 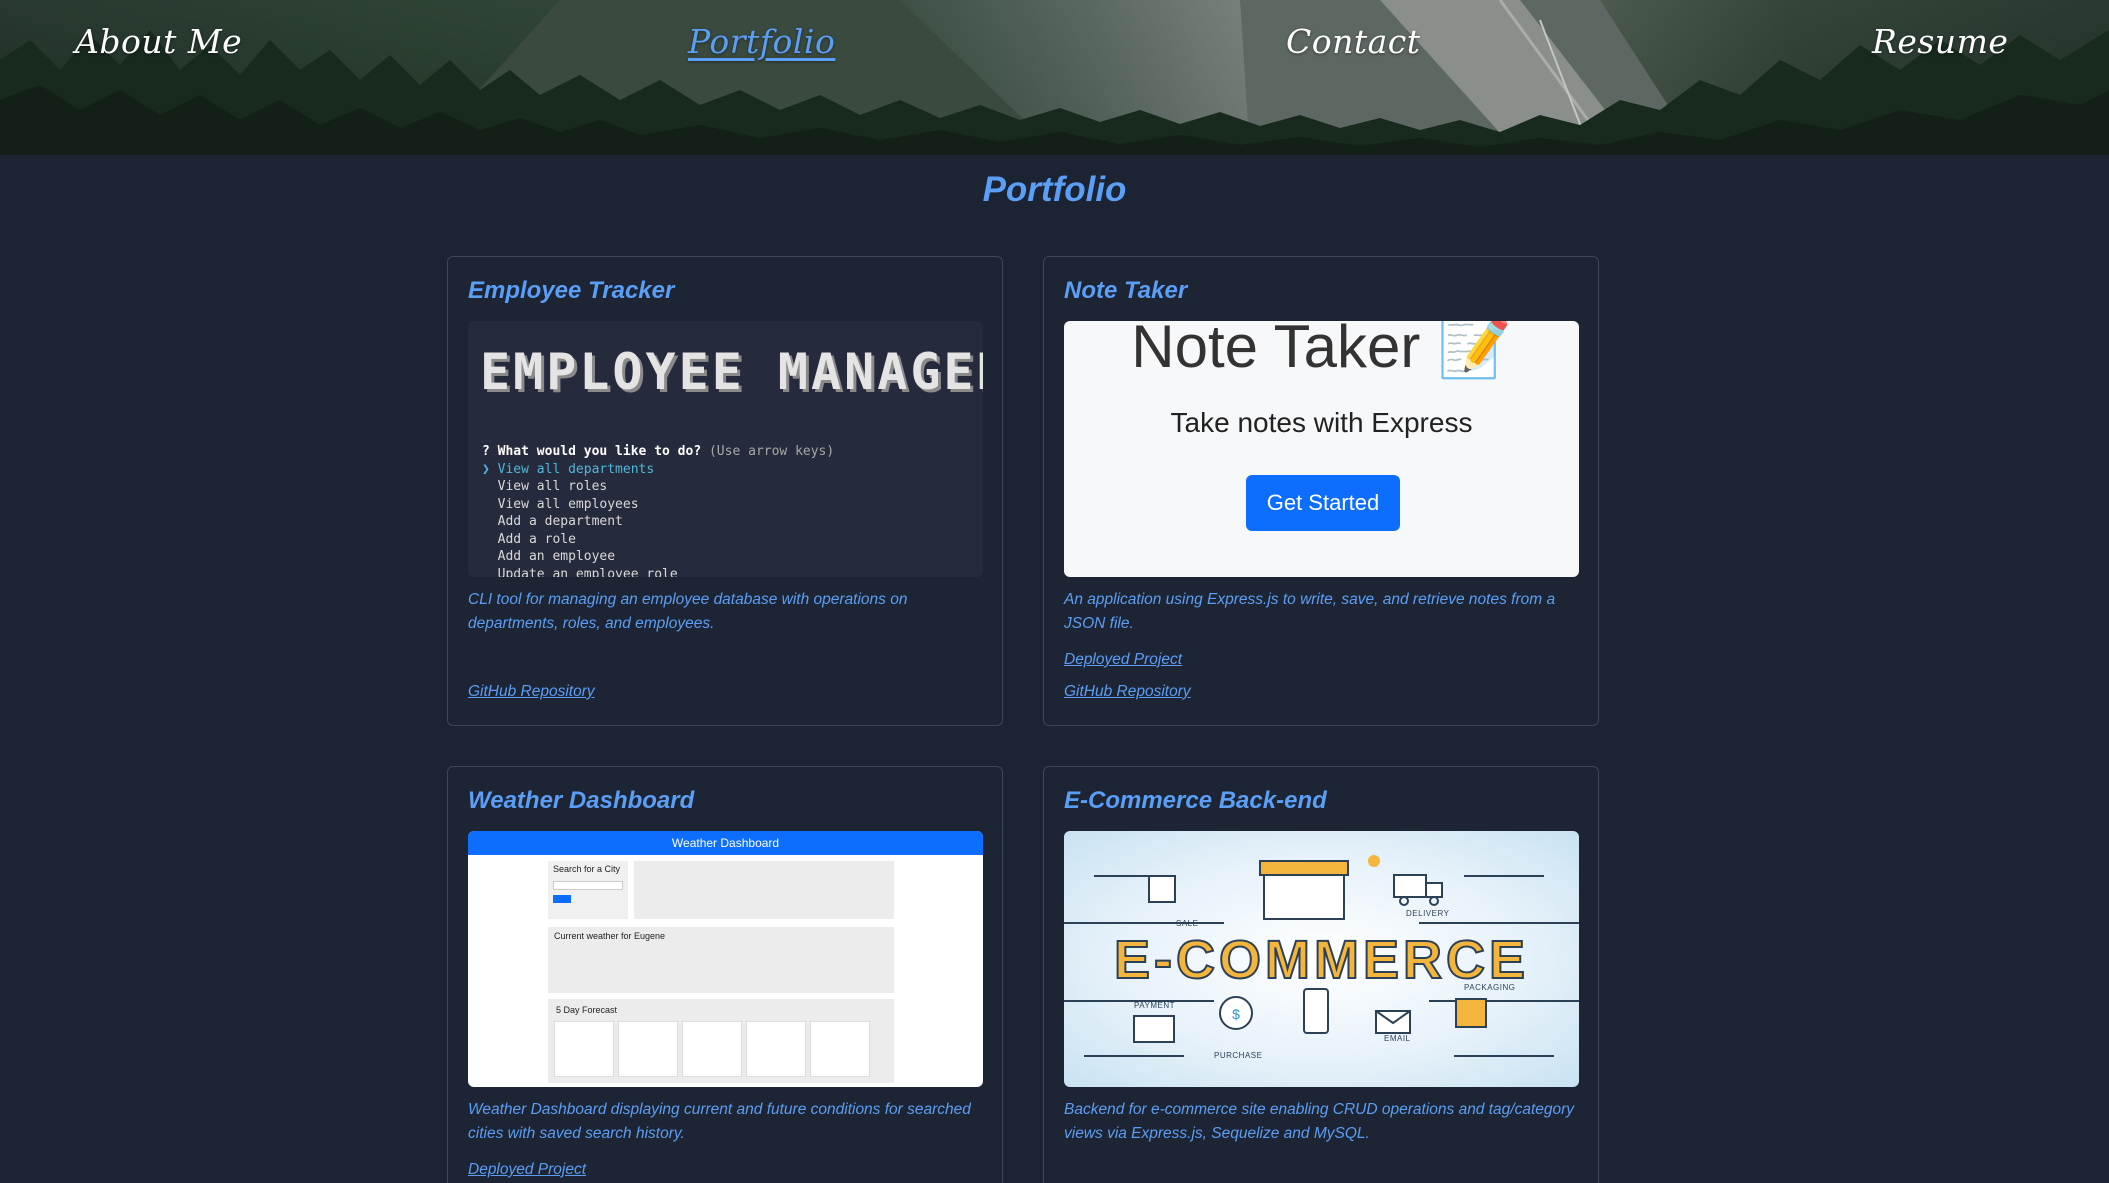 I want to click on illustration-label: EMAIL, so click(x=1397, y=1038).